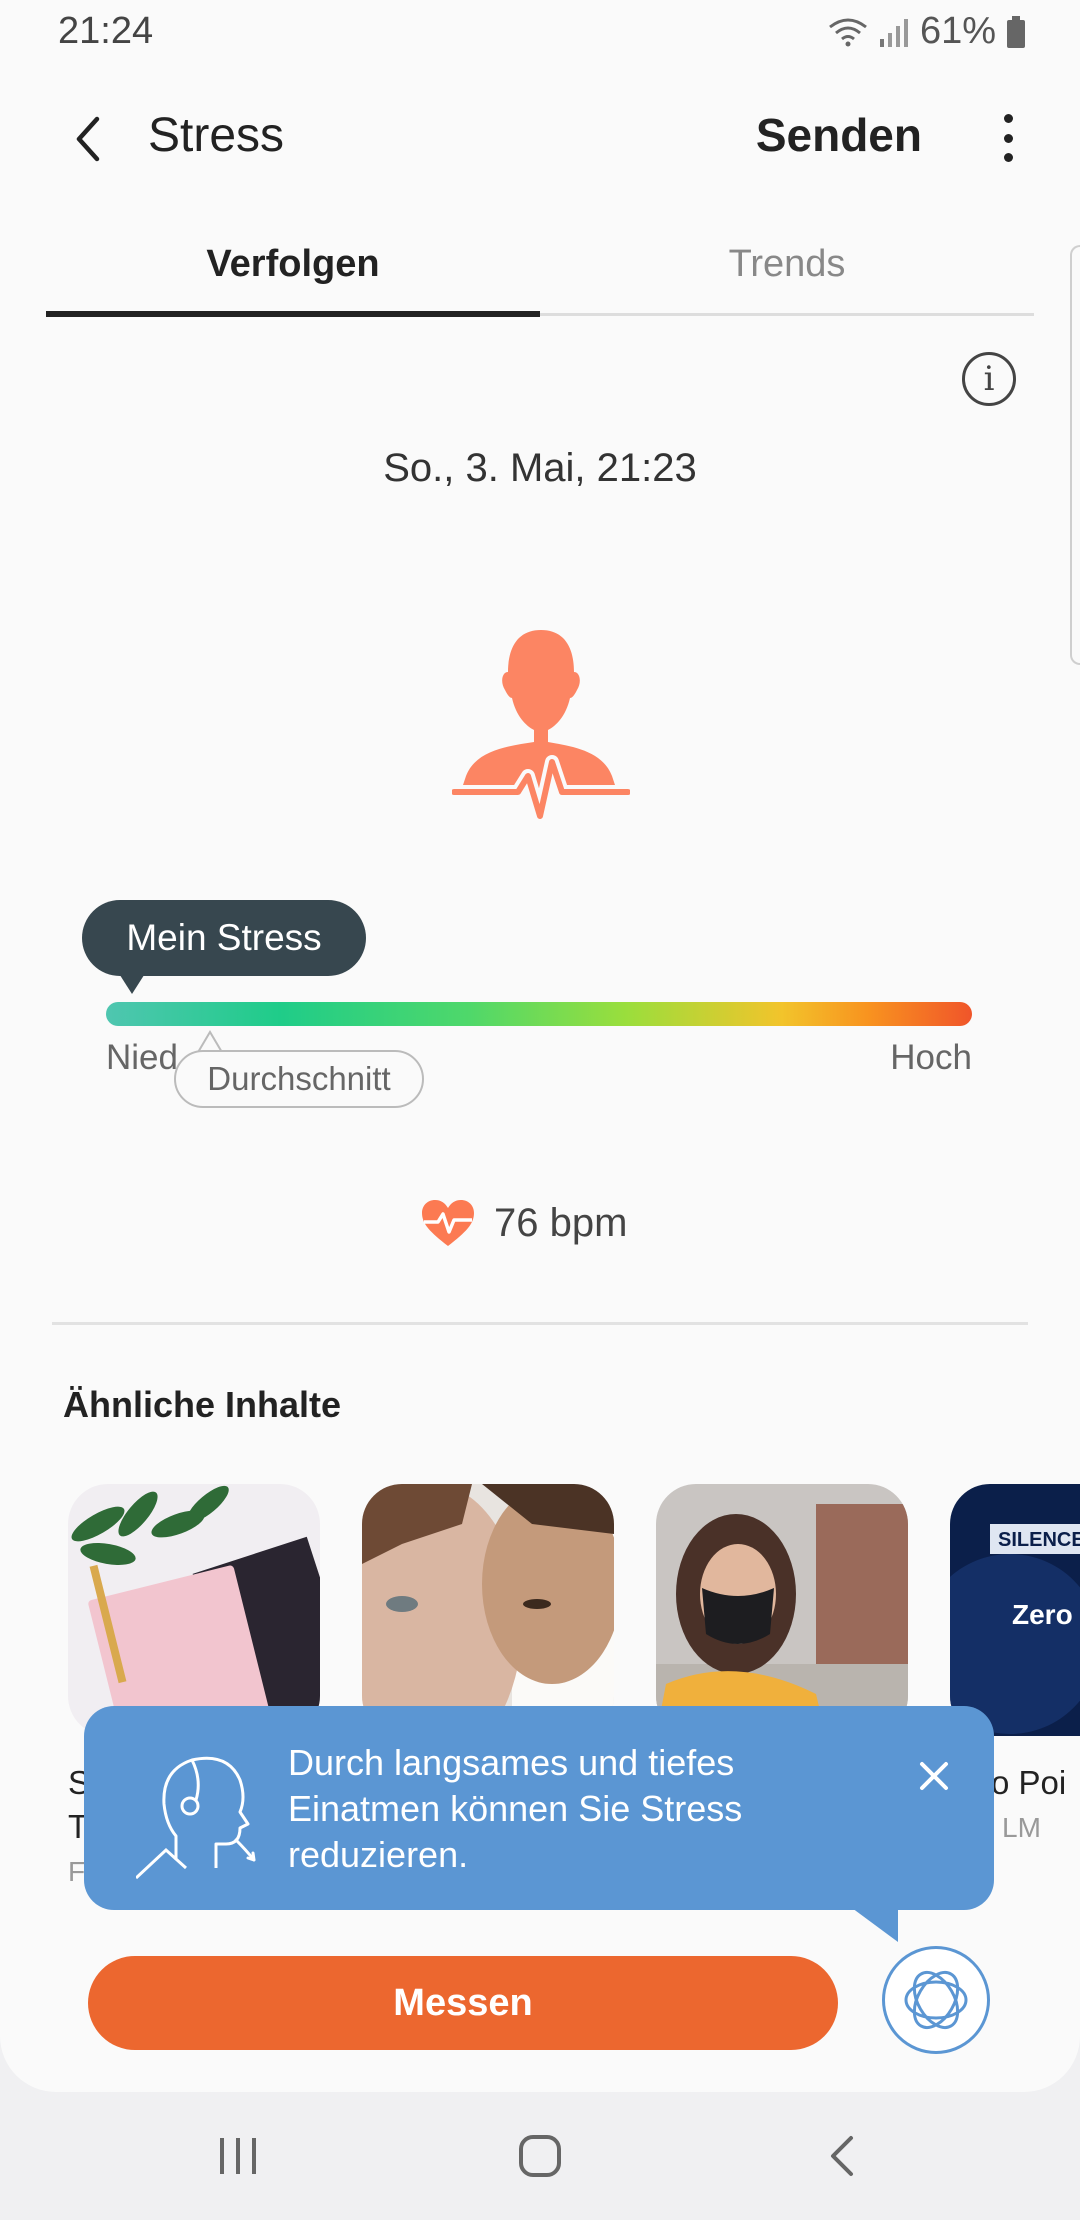 Image resolution: width=1080 pixels, height=2220 pixels. I want to click on send-button: Senden, so click(839, 135).